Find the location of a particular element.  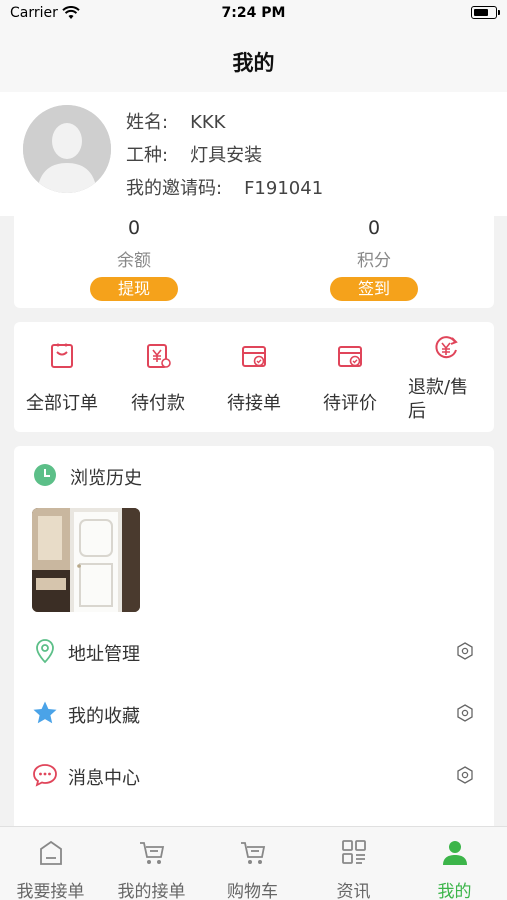

invite-row: 我的邀请码: F191041 is located at coordinates (224, 187).